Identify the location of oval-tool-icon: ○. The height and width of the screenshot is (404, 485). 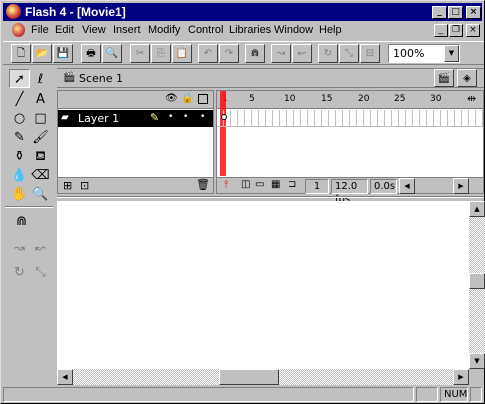
(19, 117).